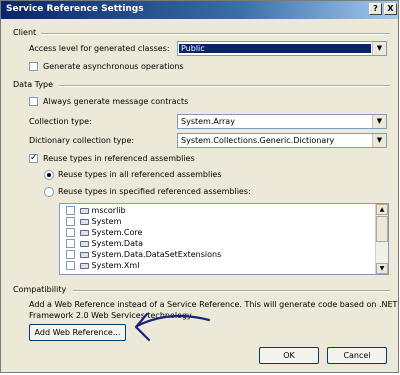 The height and width of the screenshot is (375, 400). What do you see at coordinates (115, 265) in the screenshot?
I see `assembly-name: System.Xml` at bounding box center [115, 265].